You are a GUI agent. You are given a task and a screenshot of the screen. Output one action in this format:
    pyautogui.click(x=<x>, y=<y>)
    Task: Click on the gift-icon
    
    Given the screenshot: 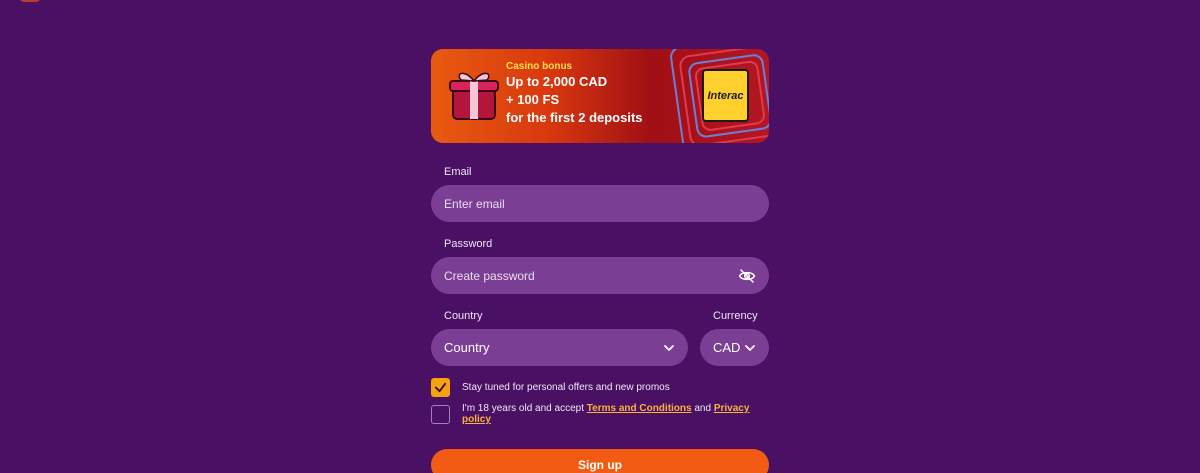 What is the action you would take?
    pyautogui.click(x=474, y=96)
    